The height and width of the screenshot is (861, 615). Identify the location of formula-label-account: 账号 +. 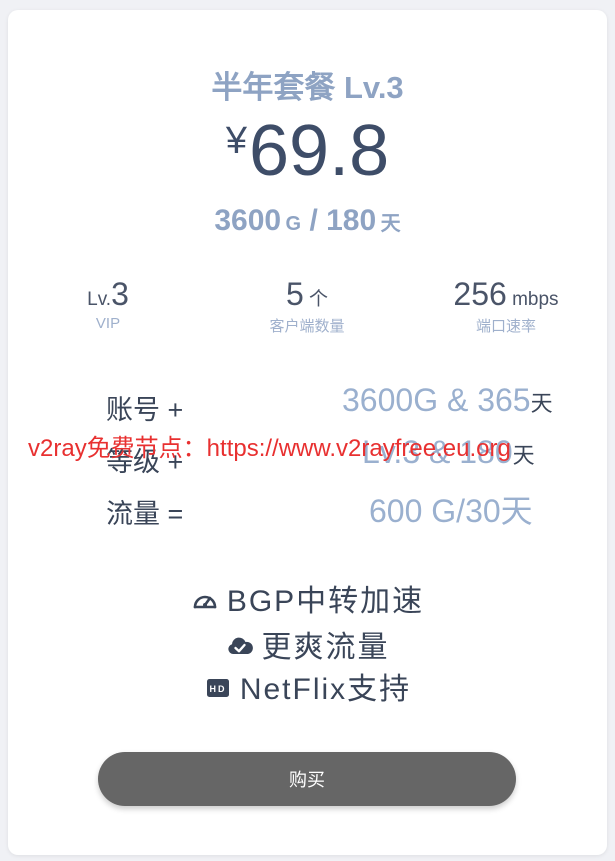
(145, 410).